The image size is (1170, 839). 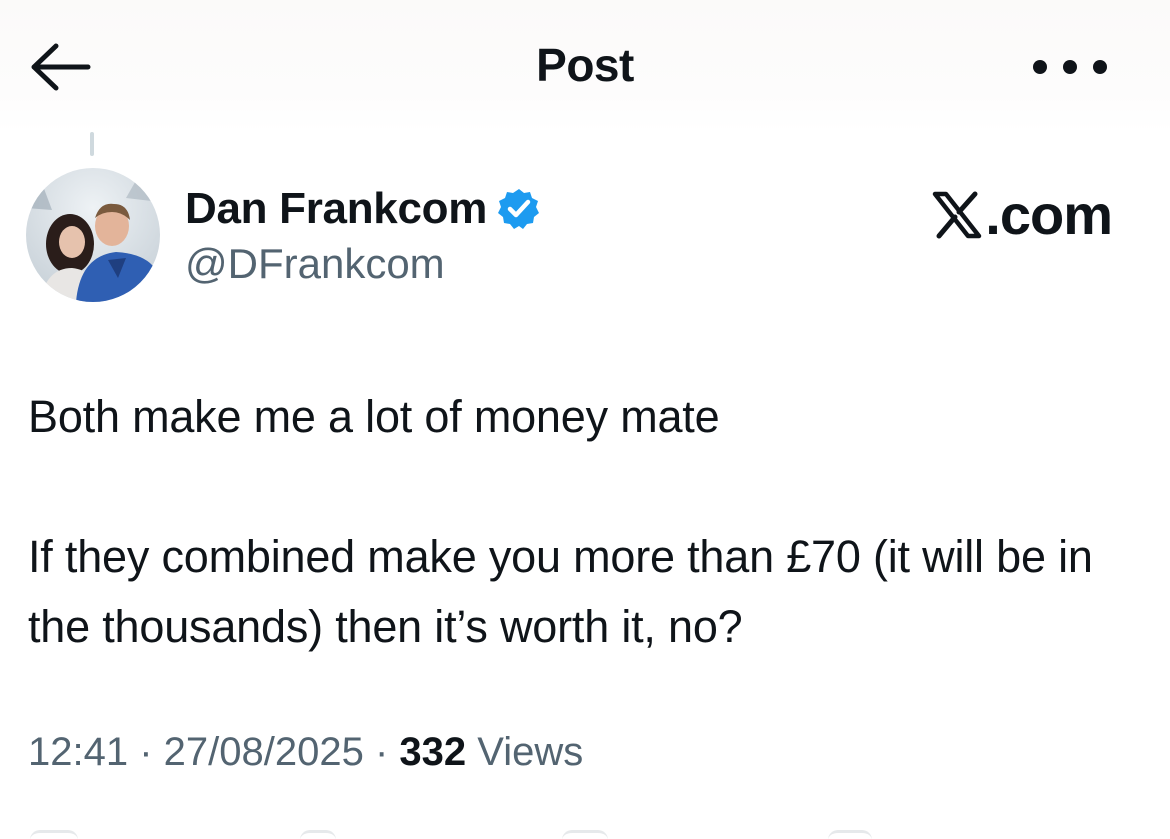 What do you see at coordinates (525, 752) in the screenshot?
I see `views-label: Views` at bounding box center [525, 752].